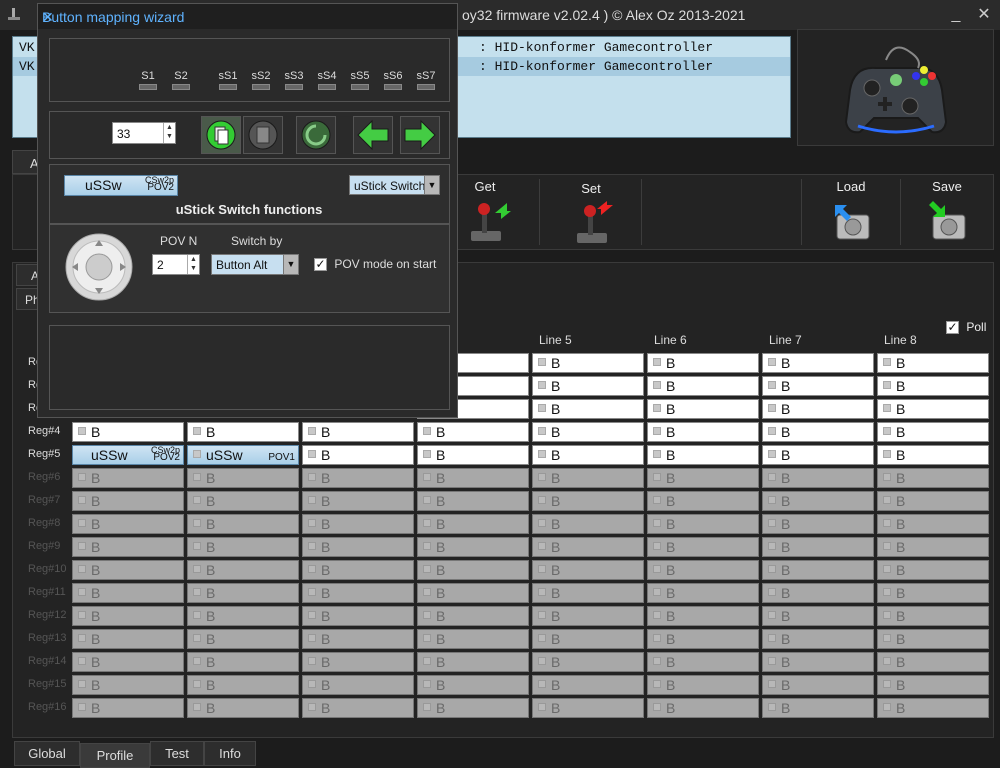 The height and width of the screenshot is (768, 1000). What do you see at coordinates (375, 264) in the screenshot?
I see `pov-mode-checkbox: ✓ POV mode on start` at bounding box center [375, 264].